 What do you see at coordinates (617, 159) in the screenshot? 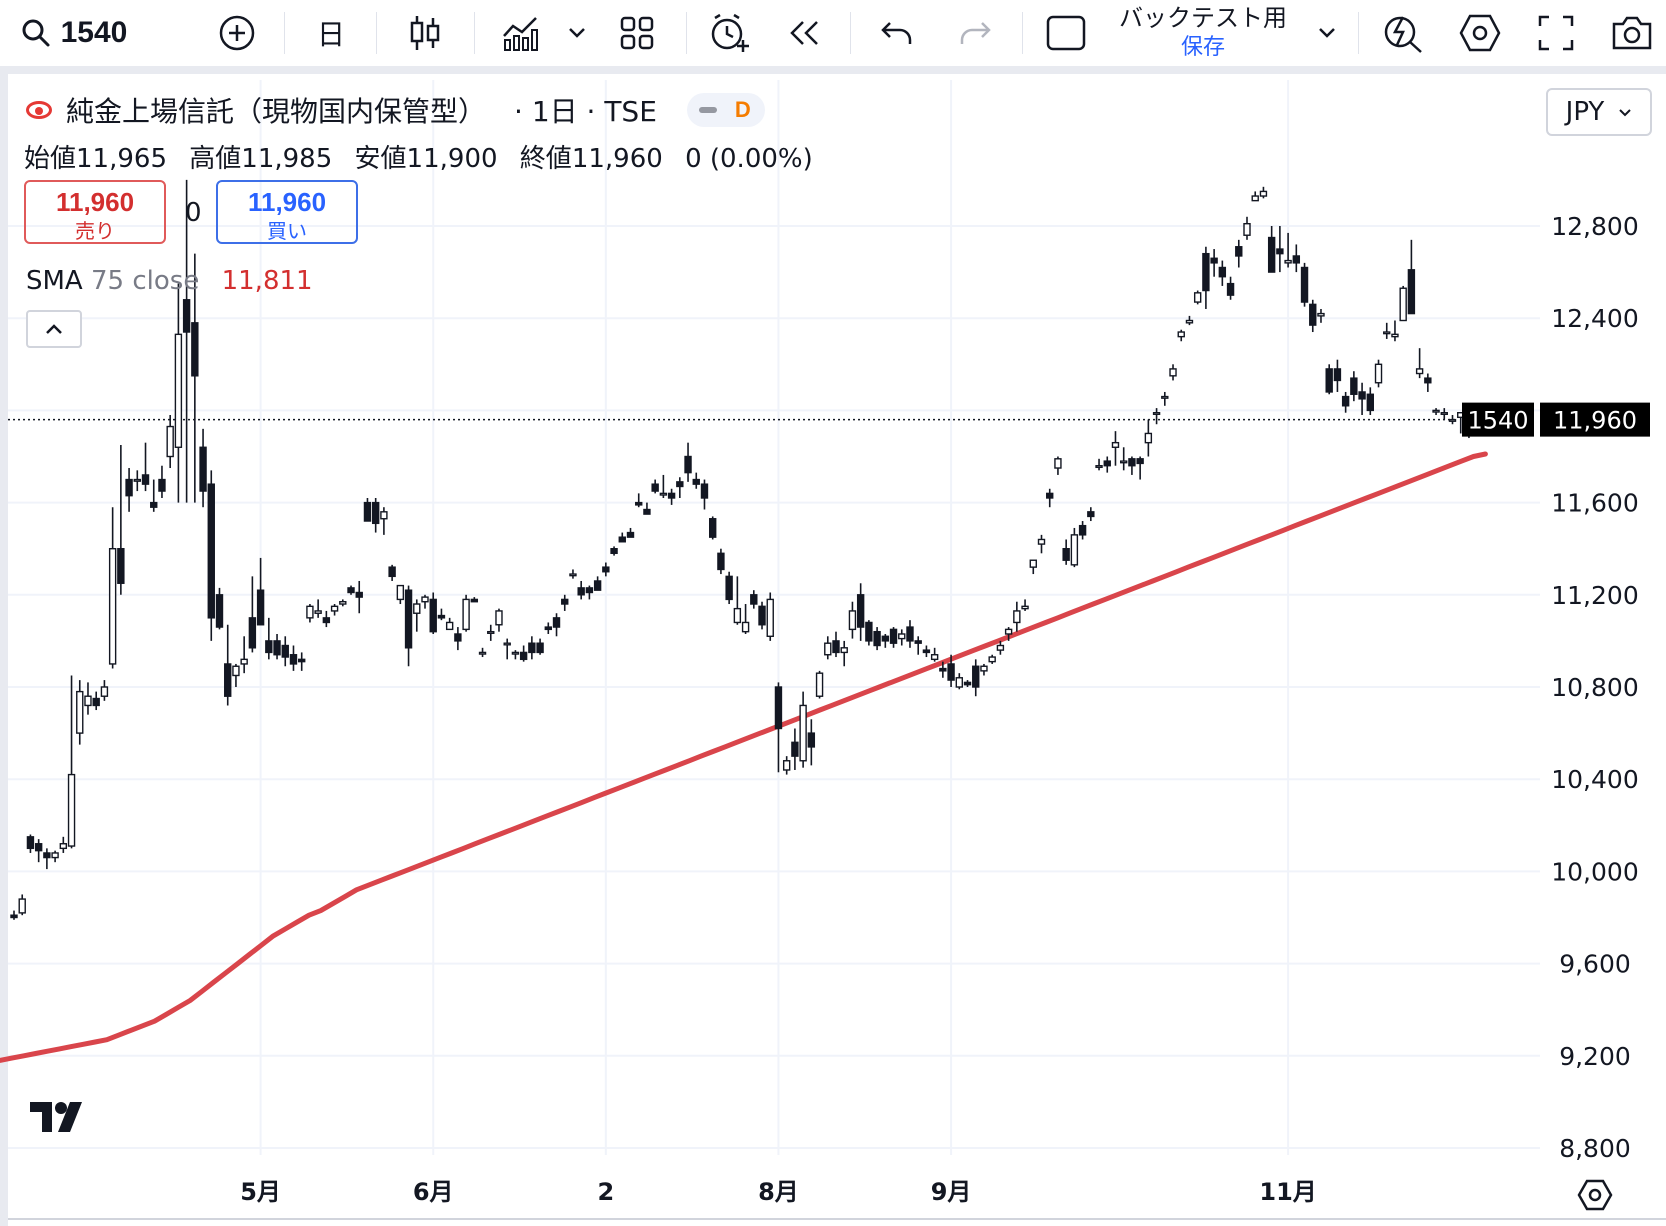
I see `close-value: 11,960` at bounding box center [617, 159].